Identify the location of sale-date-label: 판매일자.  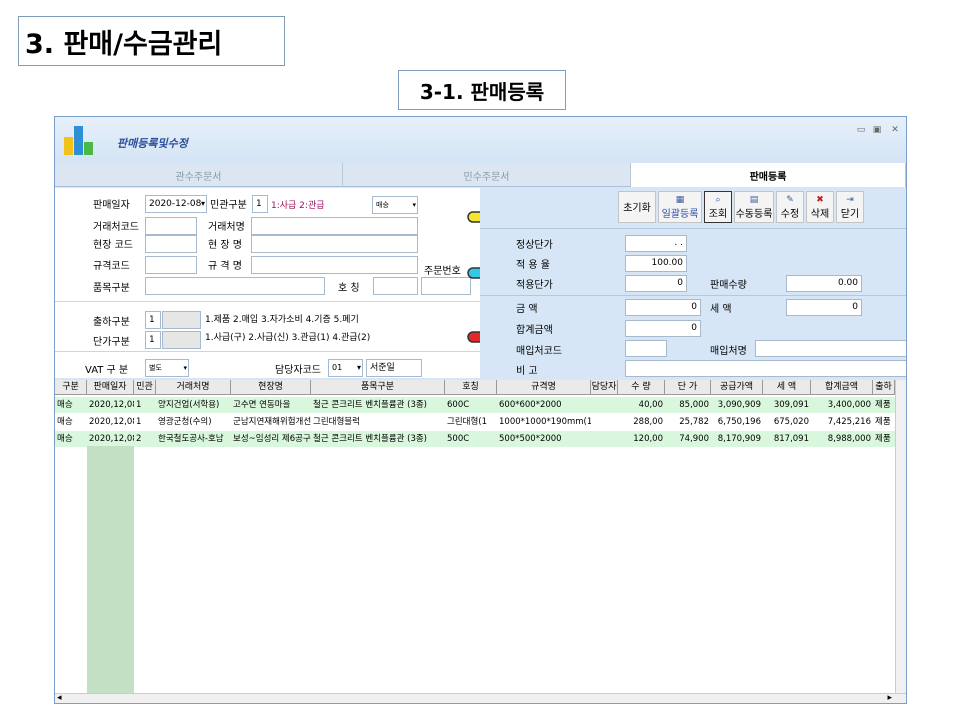
(111, 205).